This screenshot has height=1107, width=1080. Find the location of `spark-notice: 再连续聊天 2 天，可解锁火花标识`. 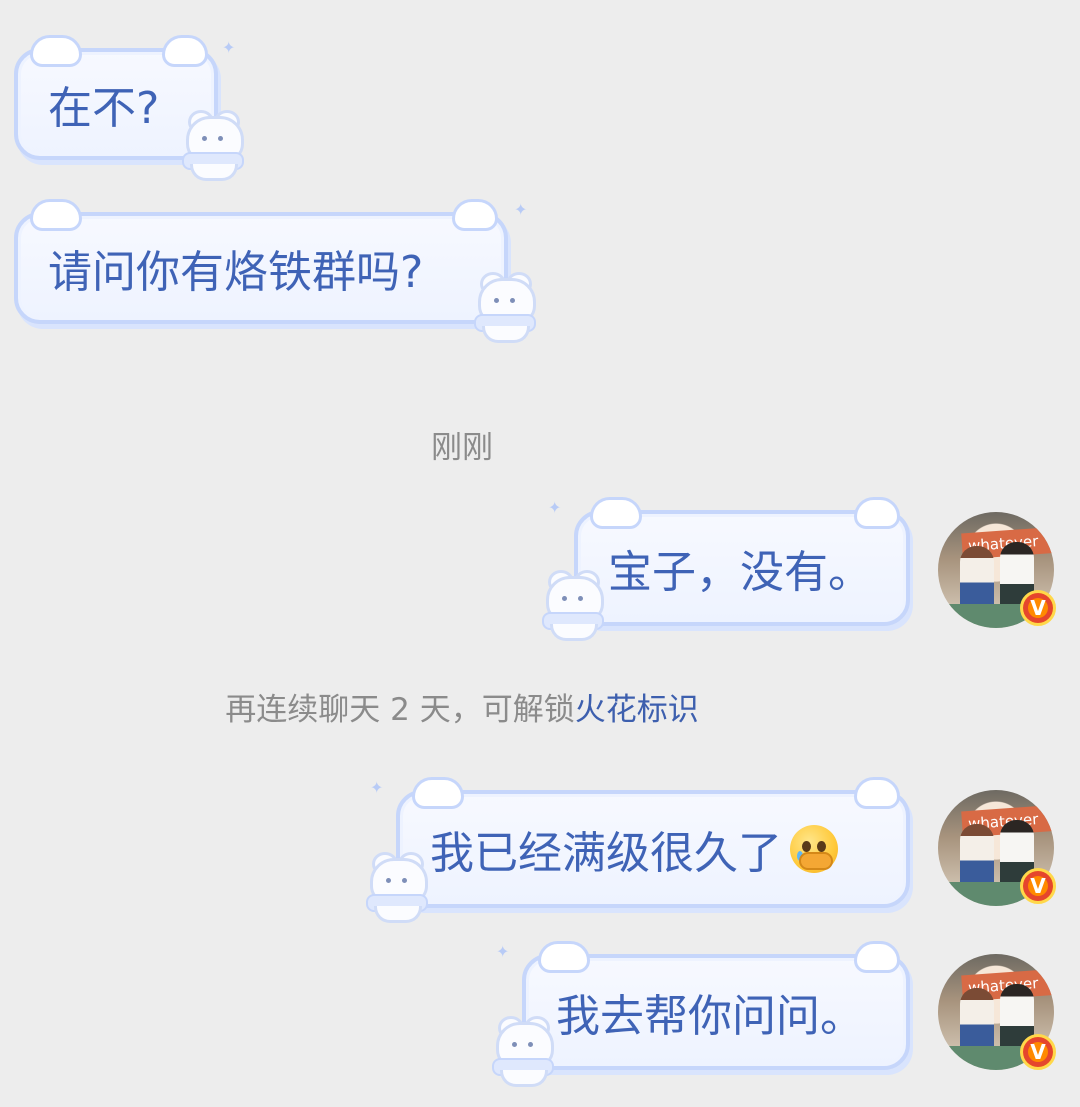

spark-notice: 再连续聊天 2 天，可解锁火花标识 is located at coordinates (462, 706).